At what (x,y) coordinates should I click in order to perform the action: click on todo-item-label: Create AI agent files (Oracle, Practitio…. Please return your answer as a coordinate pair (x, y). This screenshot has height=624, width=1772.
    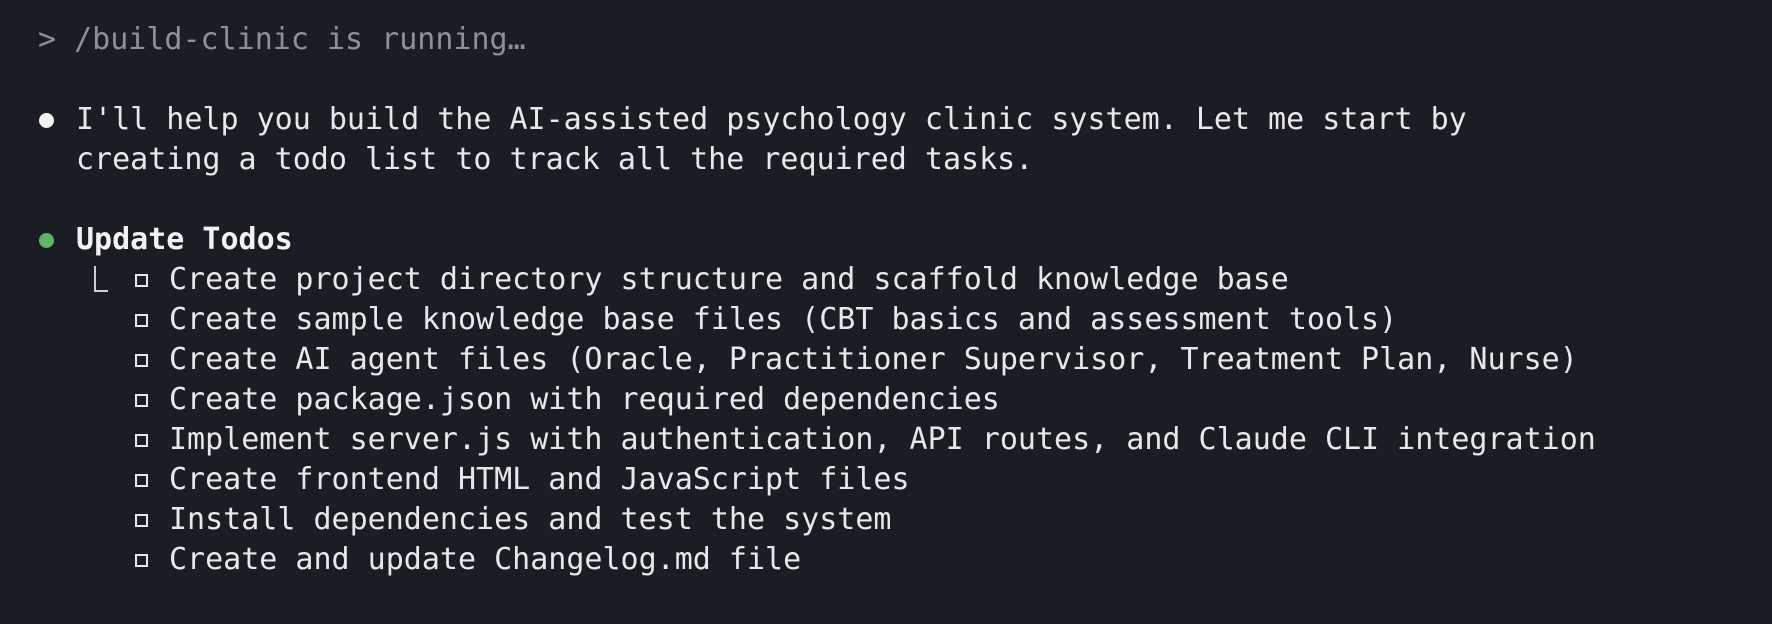
    Looking at the image, I should click on (873, 359).